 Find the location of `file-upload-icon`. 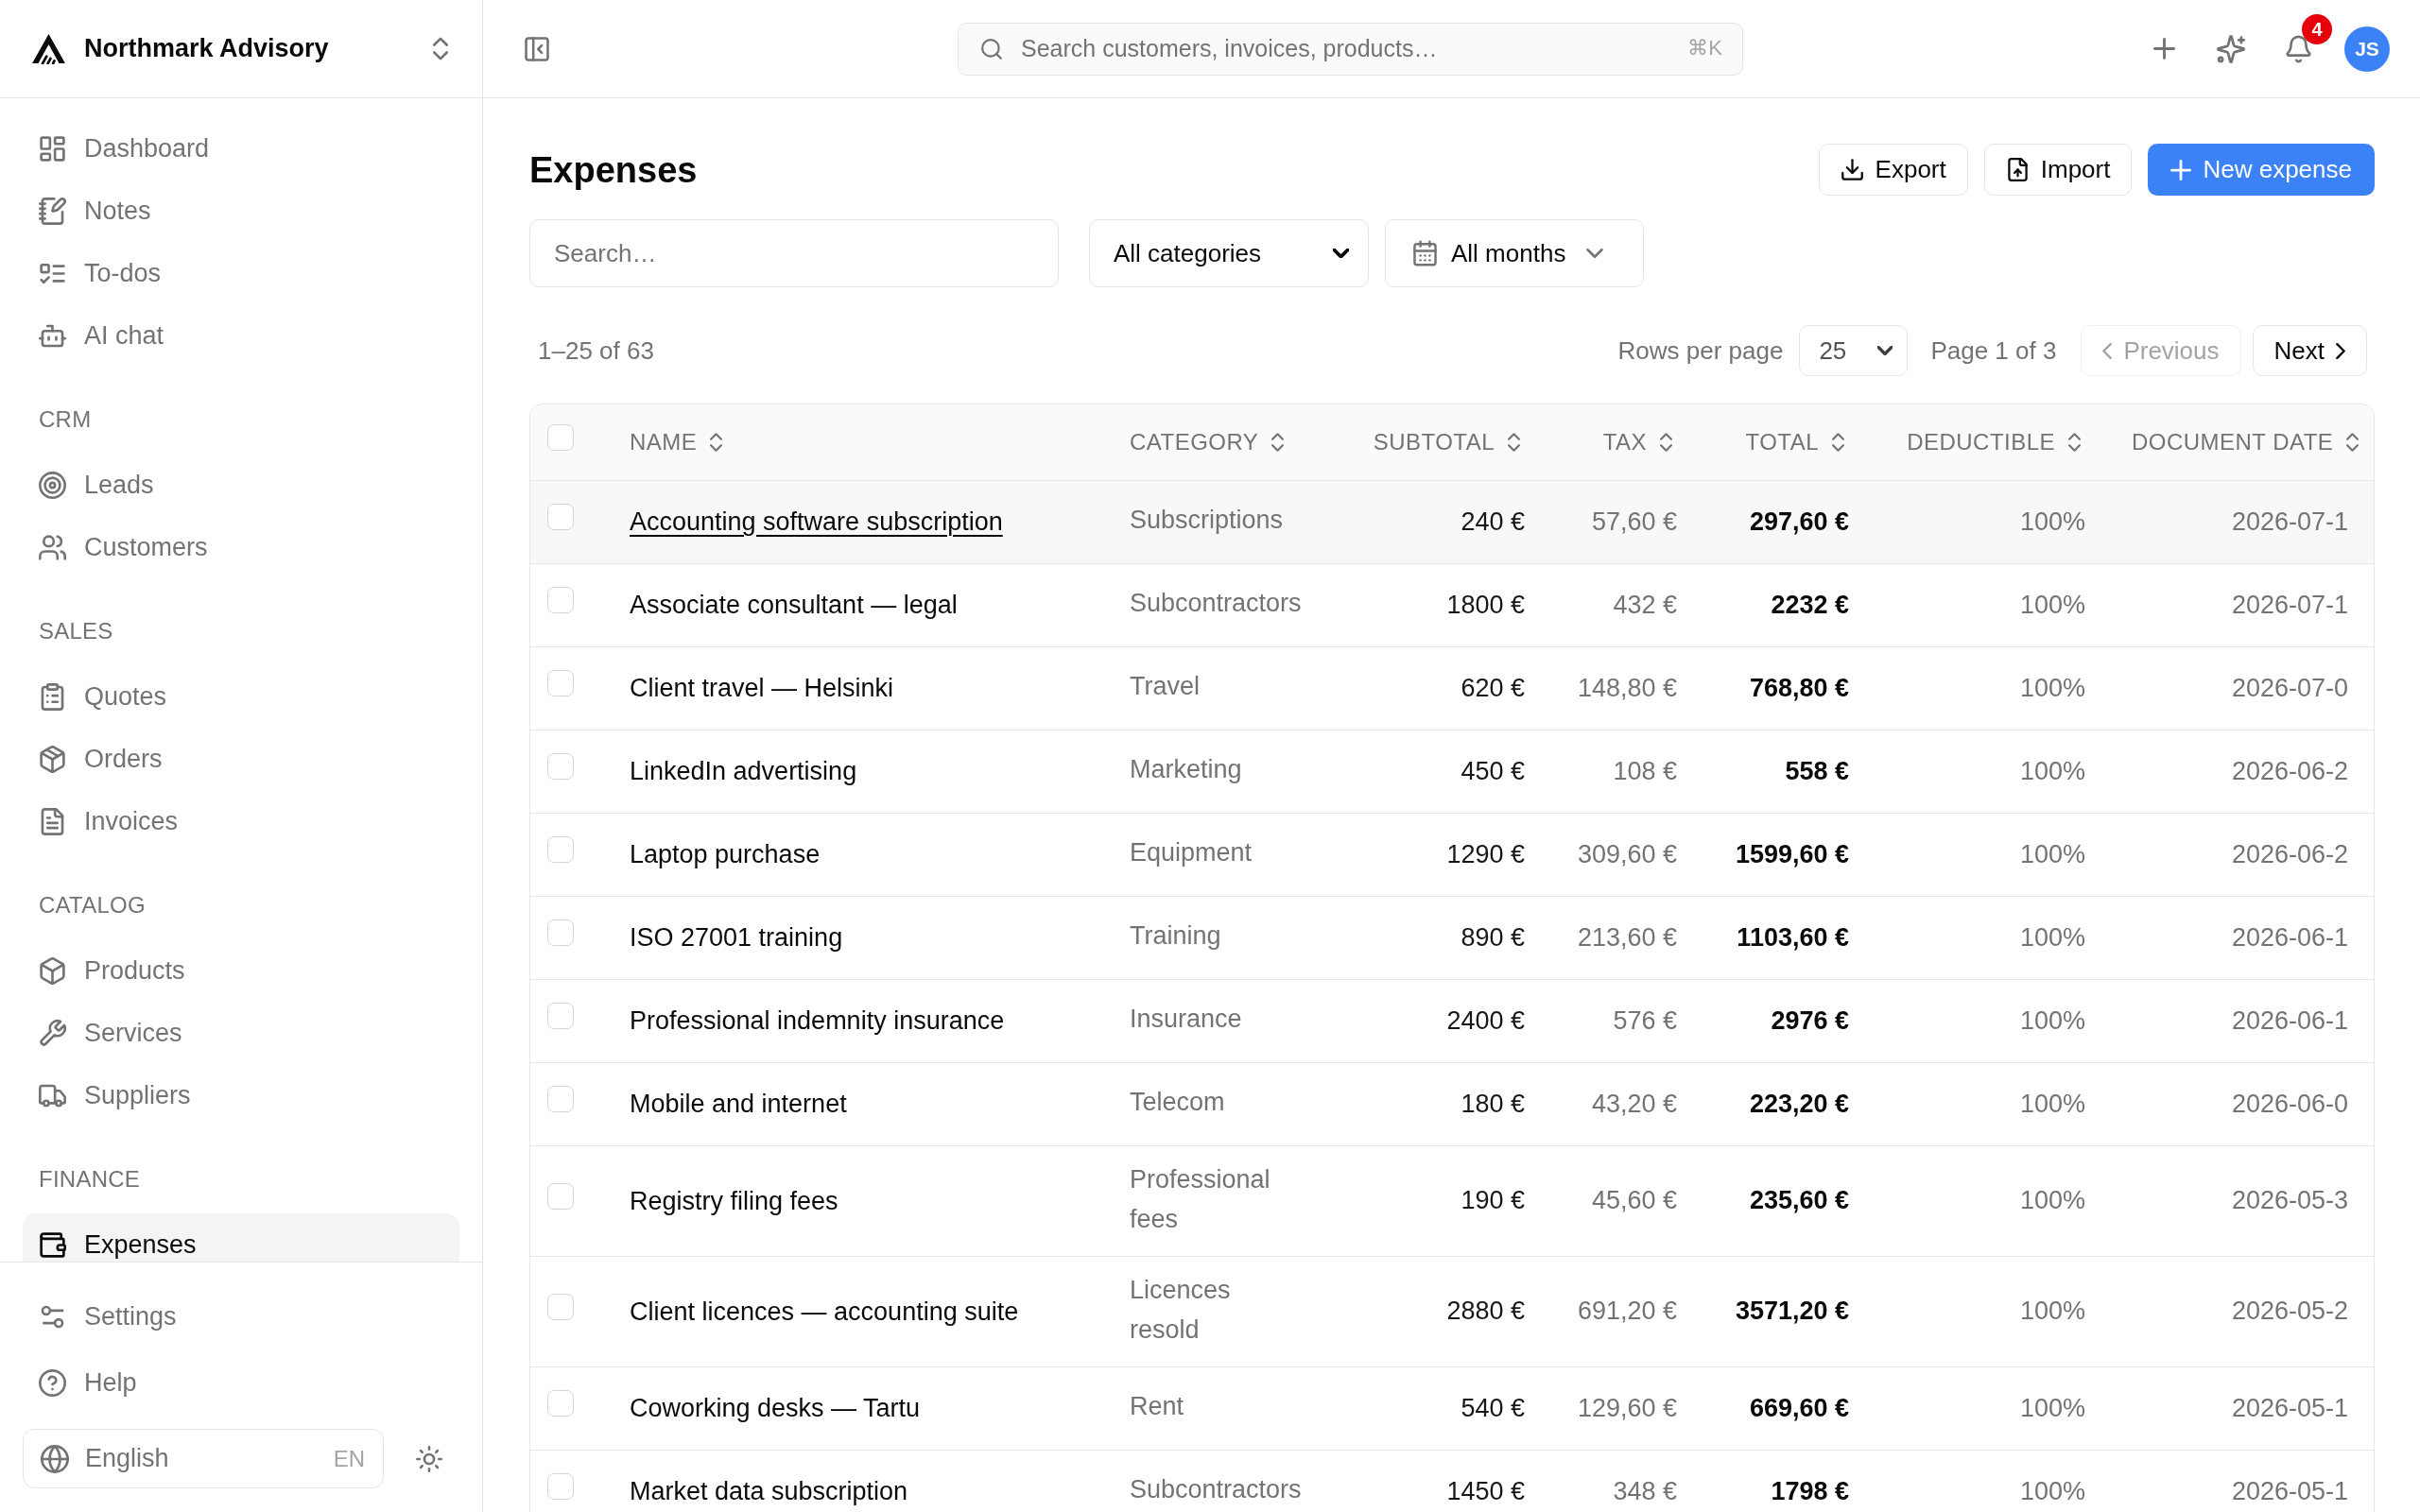

file-upload-icon is located at coordinates (2017, 169).